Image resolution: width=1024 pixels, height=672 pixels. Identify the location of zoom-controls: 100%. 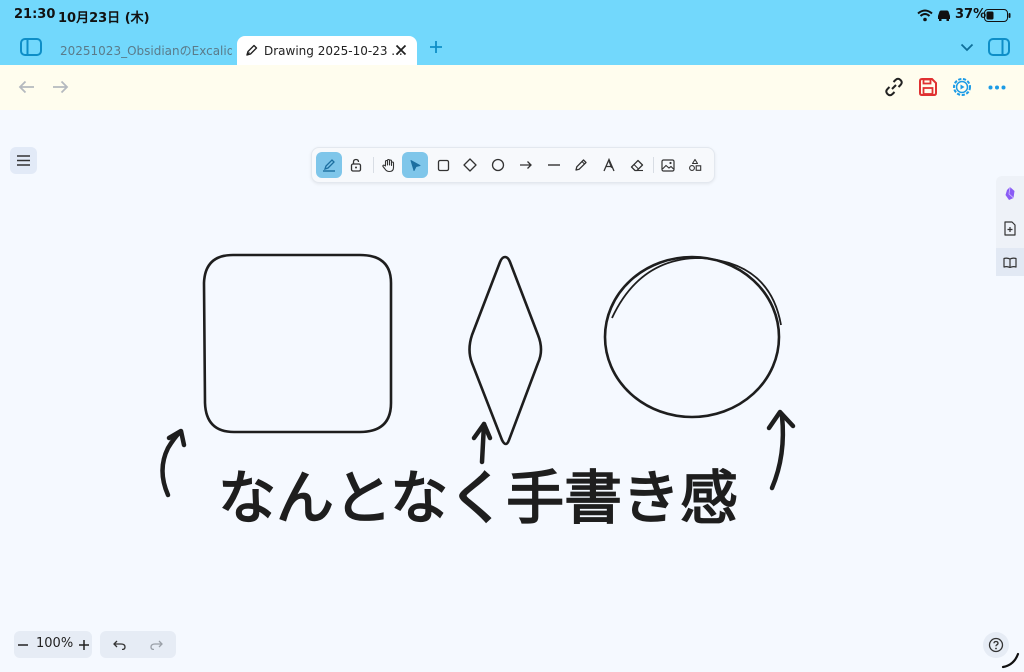
(53, 644).